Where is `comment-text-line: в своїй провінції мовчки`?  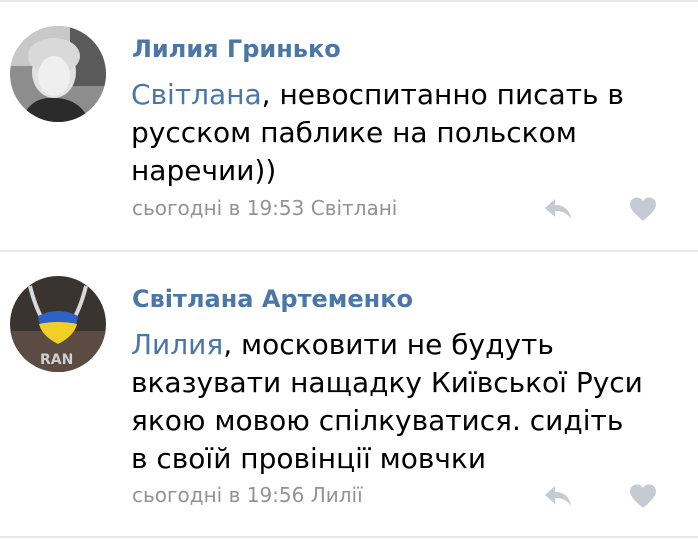
comment-text-line: в своїй провінції мовчки is located at coordinates (309, 458).